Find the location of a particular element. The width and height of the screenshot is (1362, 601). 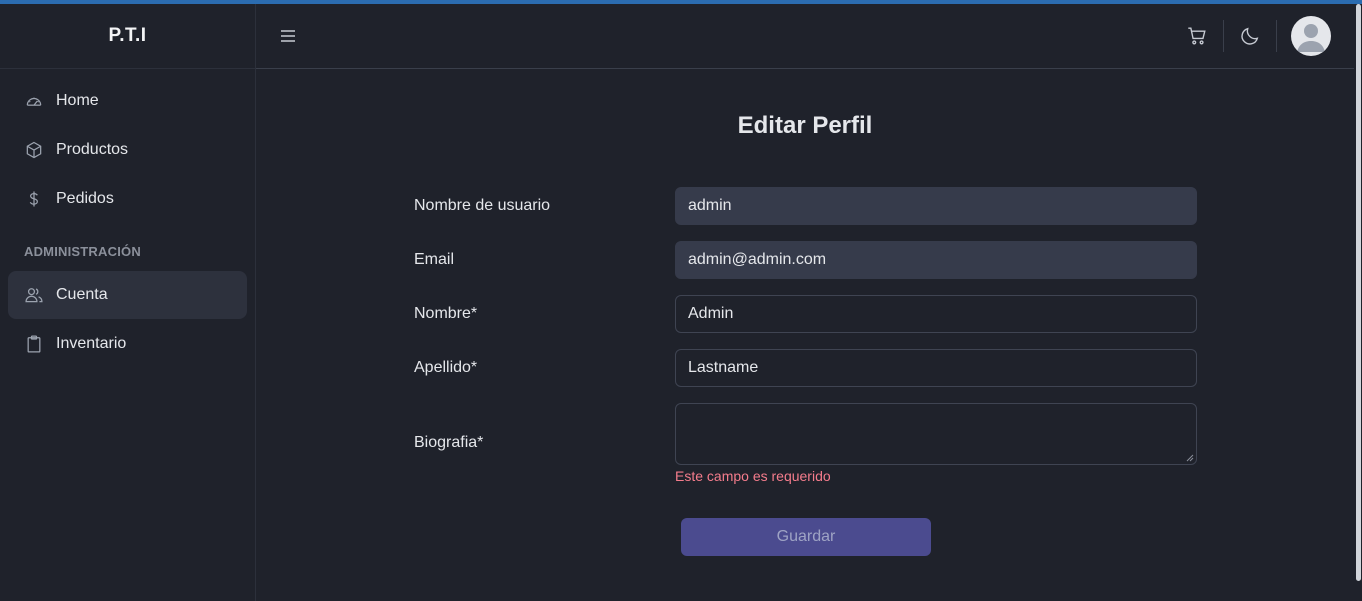

email-row: Email admin@admin.com is located at coordinates (805, 260).